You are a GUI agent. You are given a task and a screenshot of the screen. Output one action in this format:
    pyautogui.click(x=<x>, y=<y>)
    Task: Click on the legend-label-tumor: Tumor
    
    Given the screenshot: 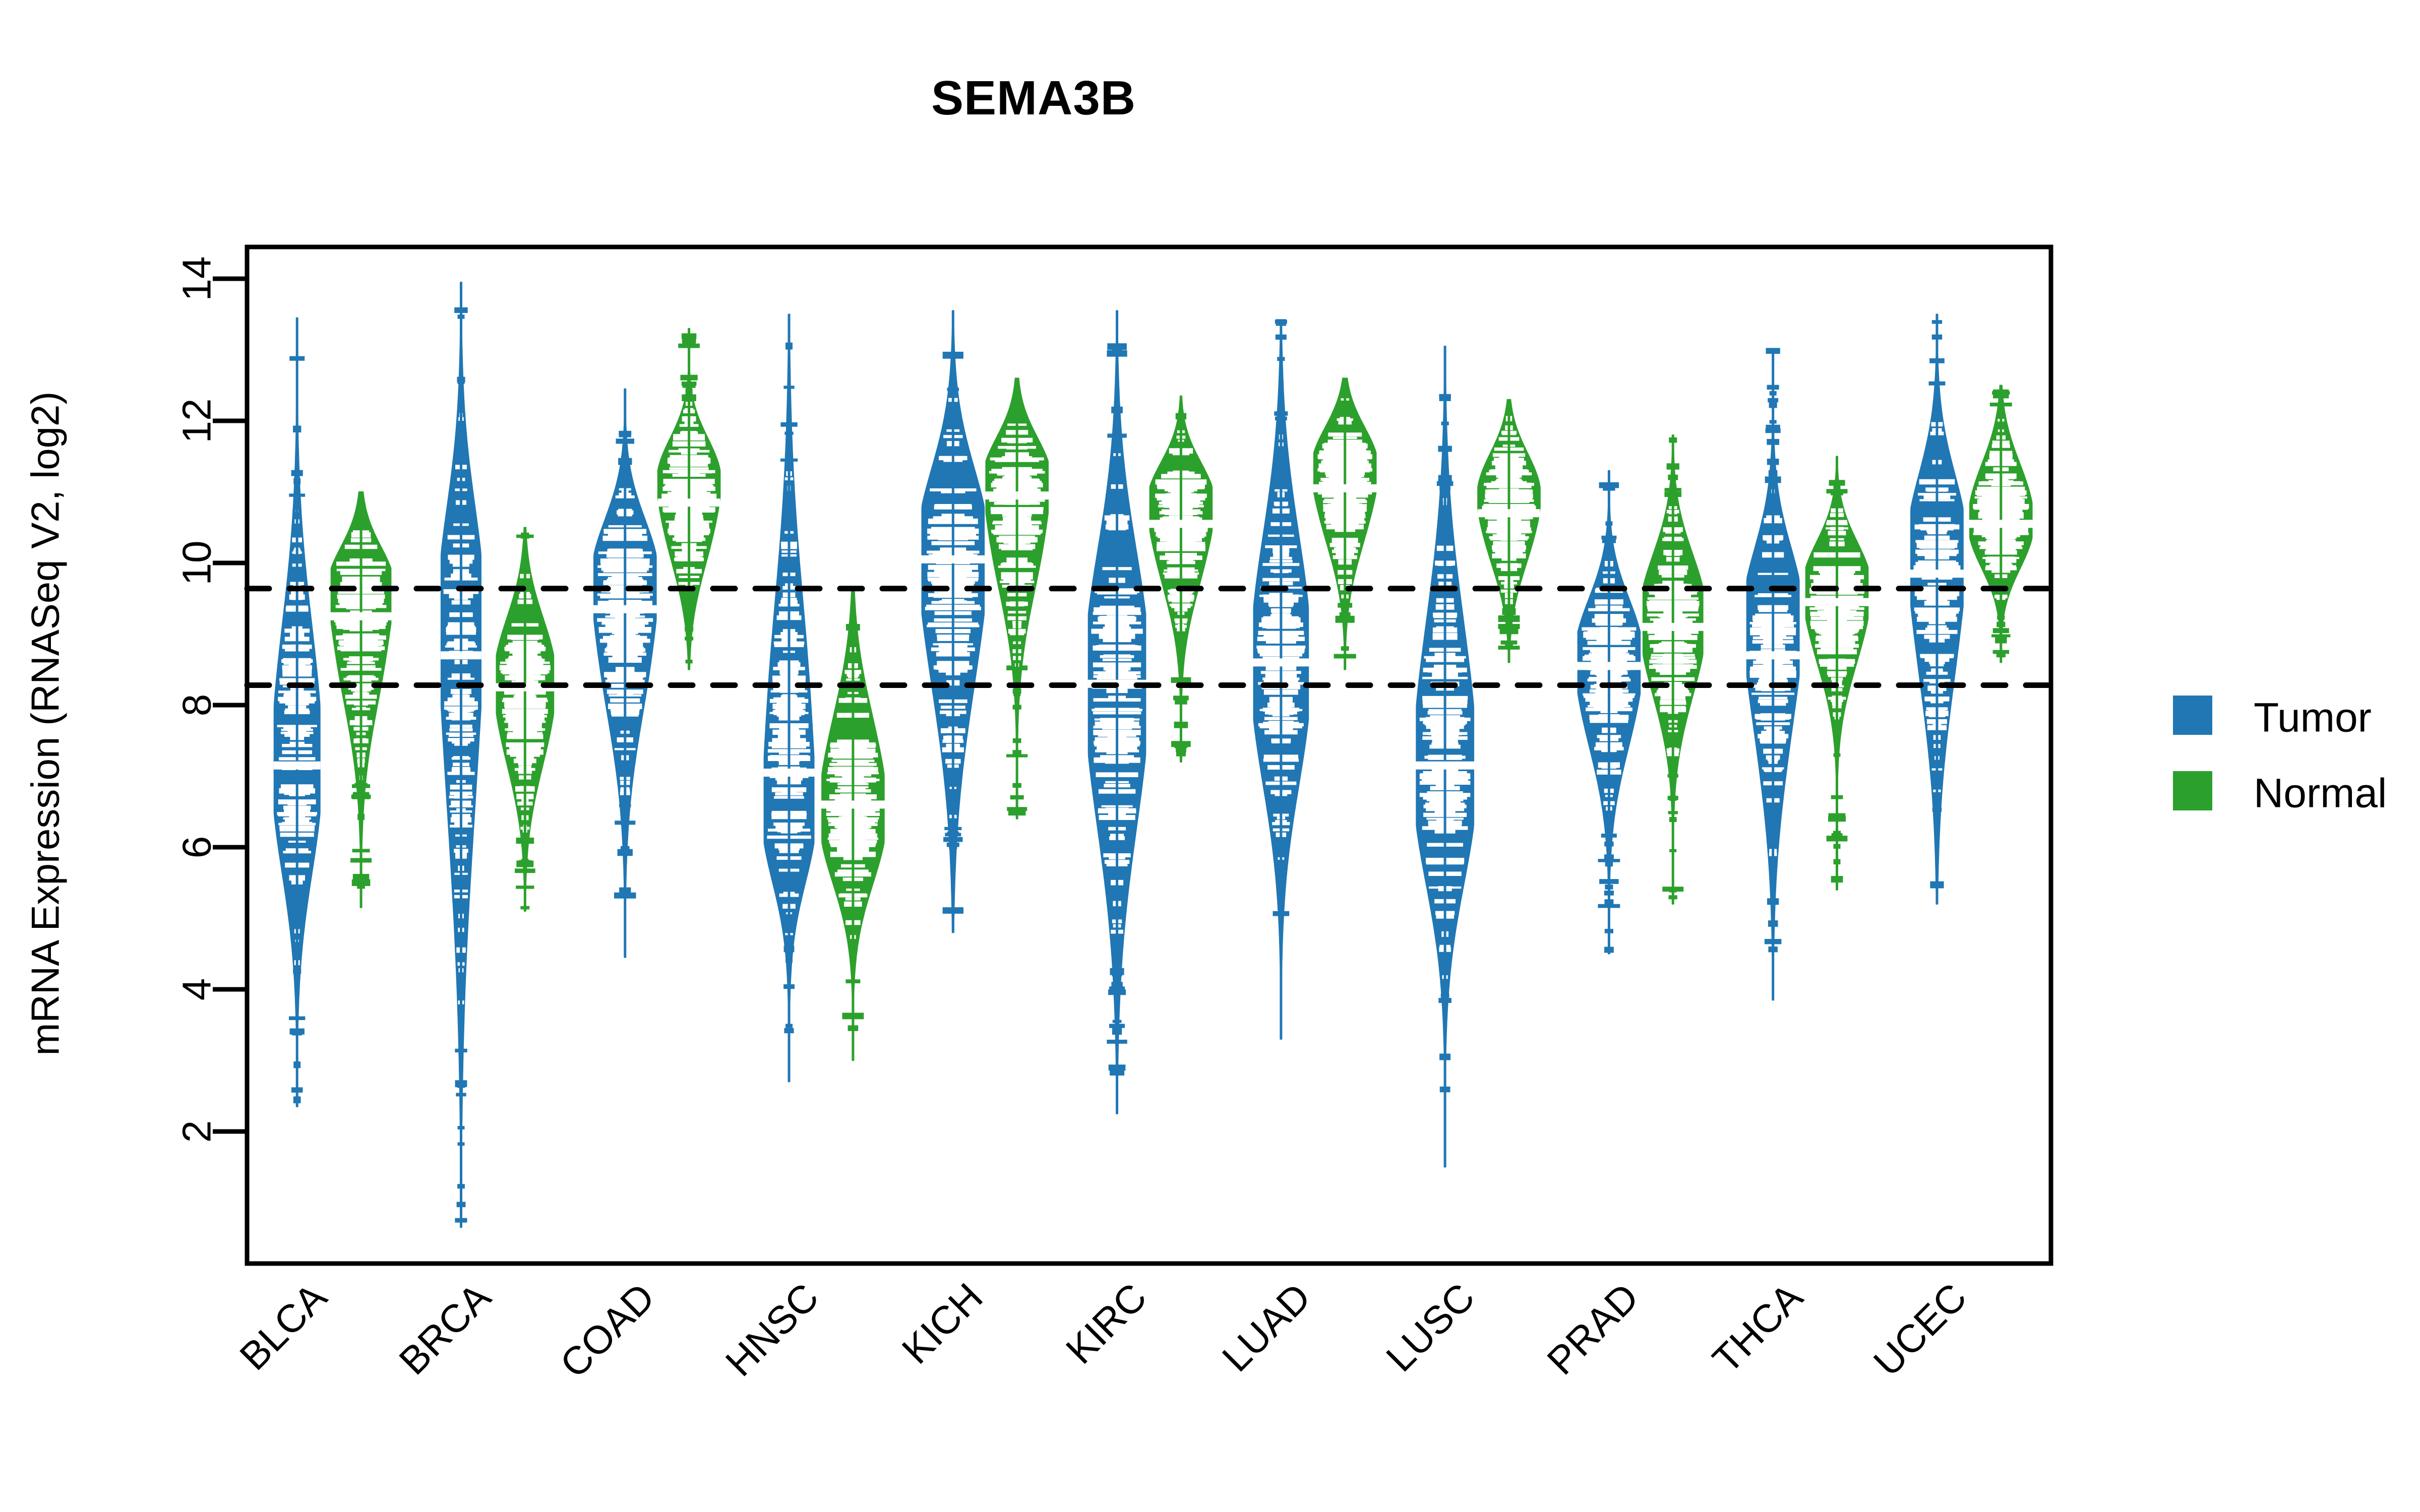 What is the action you would take?
    pyautogui.click(x=2313, y=718)
    